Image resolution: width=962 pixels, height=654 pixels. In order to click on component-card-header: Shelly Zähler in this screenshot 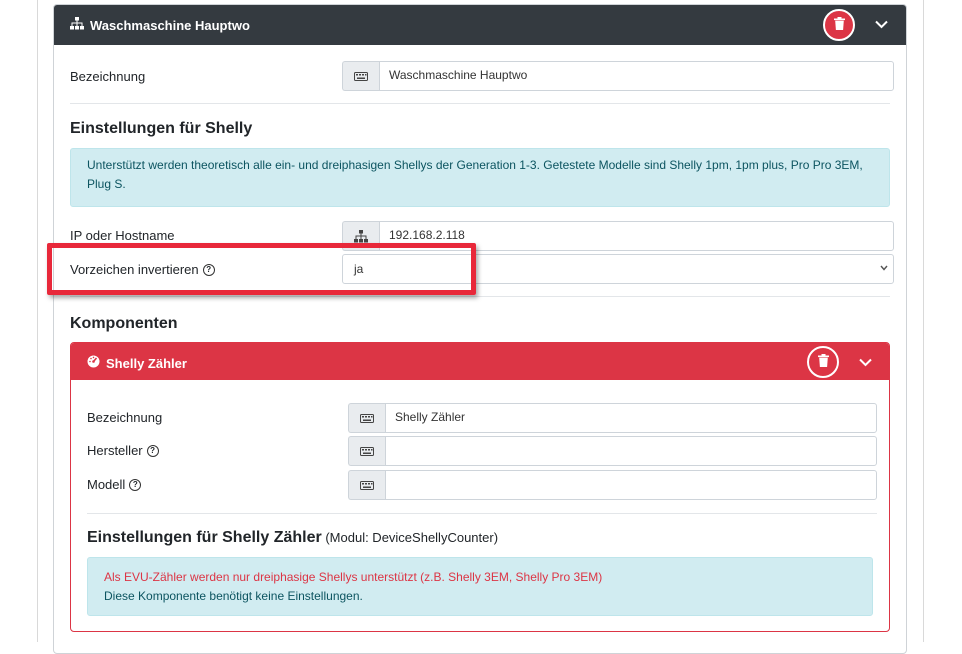, I will do `click(480, 361)`.